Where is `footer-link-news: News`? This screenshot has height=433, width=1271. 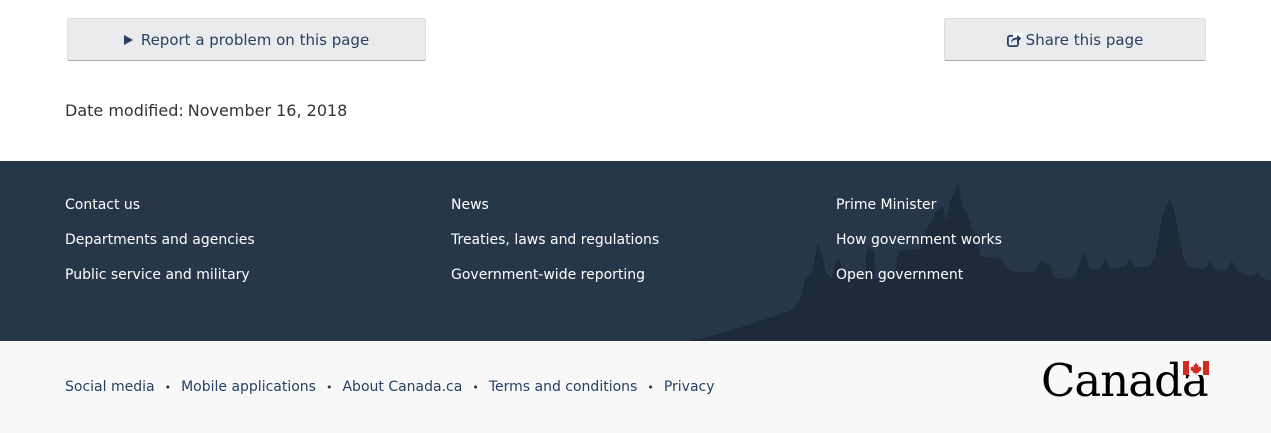 footer-link-news: News is located at coordinates (555, 212).